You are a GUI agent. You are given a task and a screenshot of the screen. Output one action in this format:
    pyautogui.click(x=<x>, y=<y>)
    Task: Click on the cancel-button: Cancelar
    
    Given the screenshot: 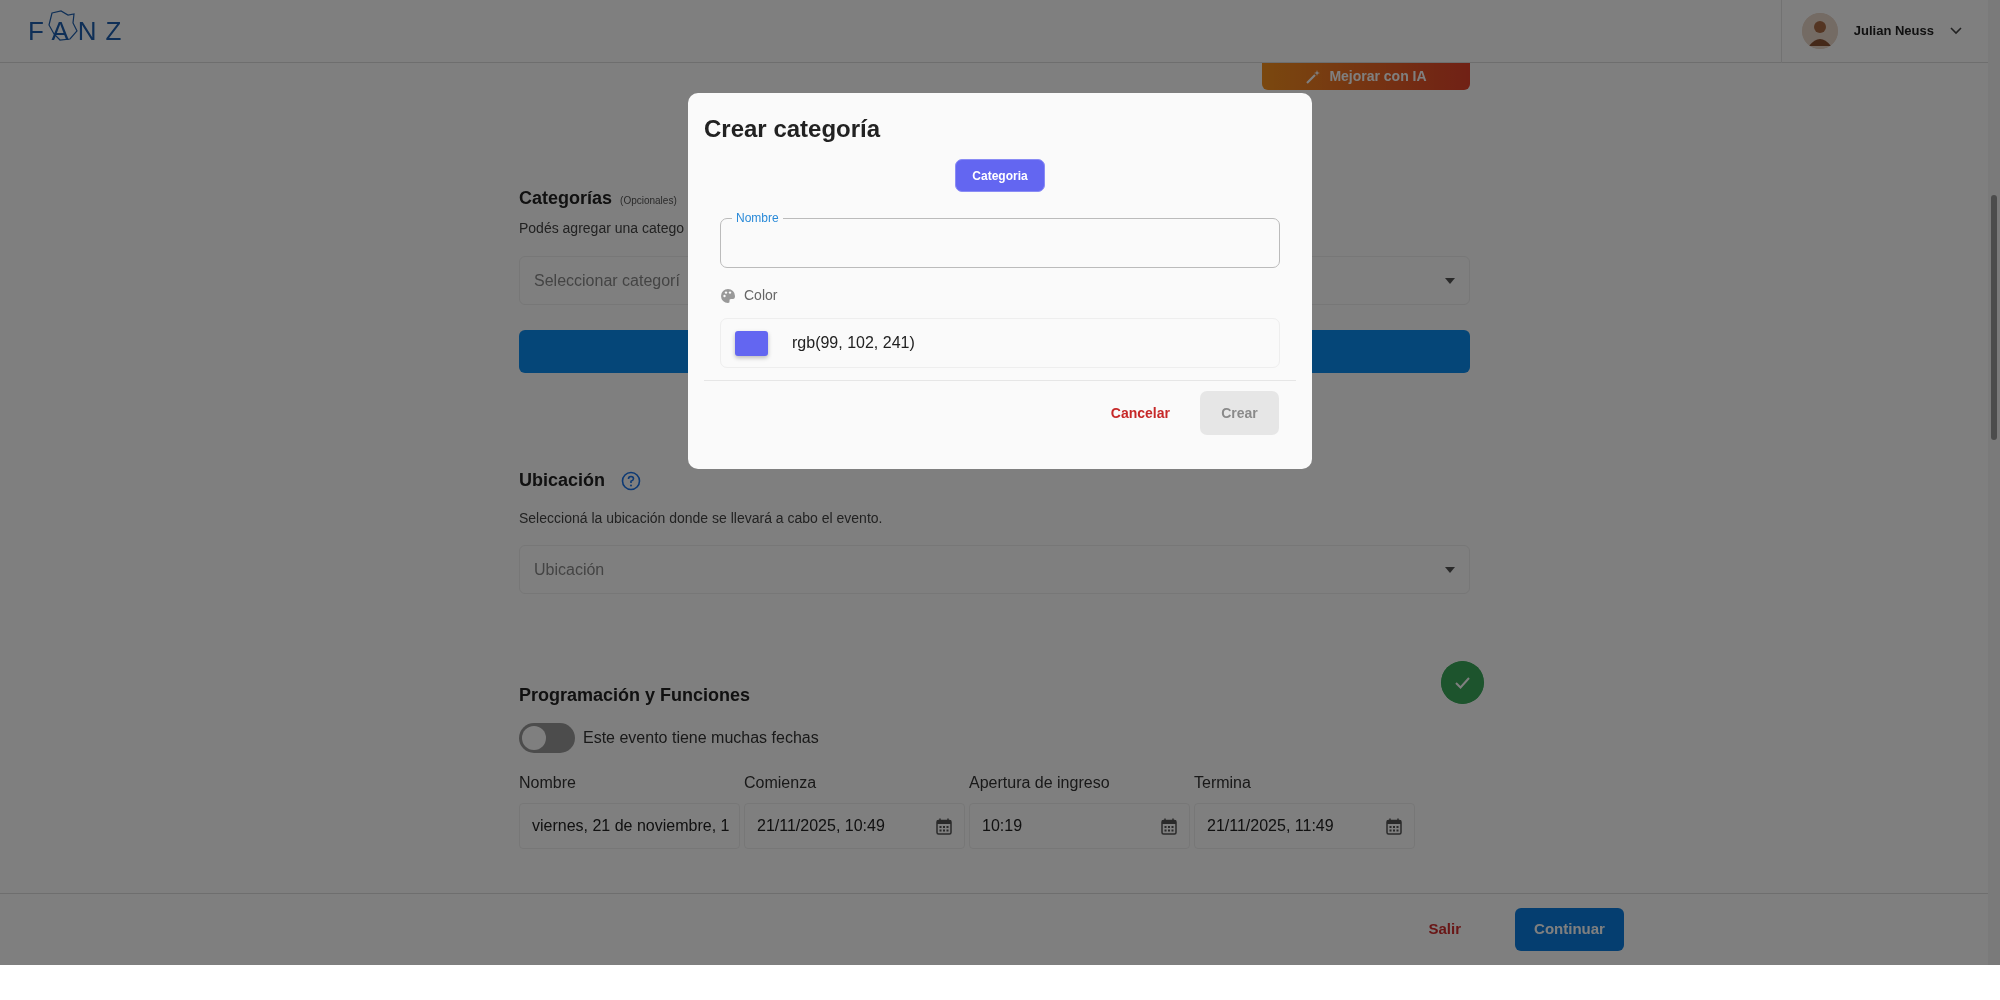 What is the action you would take?
    pyautogui.click(x=1140, y=413)
    